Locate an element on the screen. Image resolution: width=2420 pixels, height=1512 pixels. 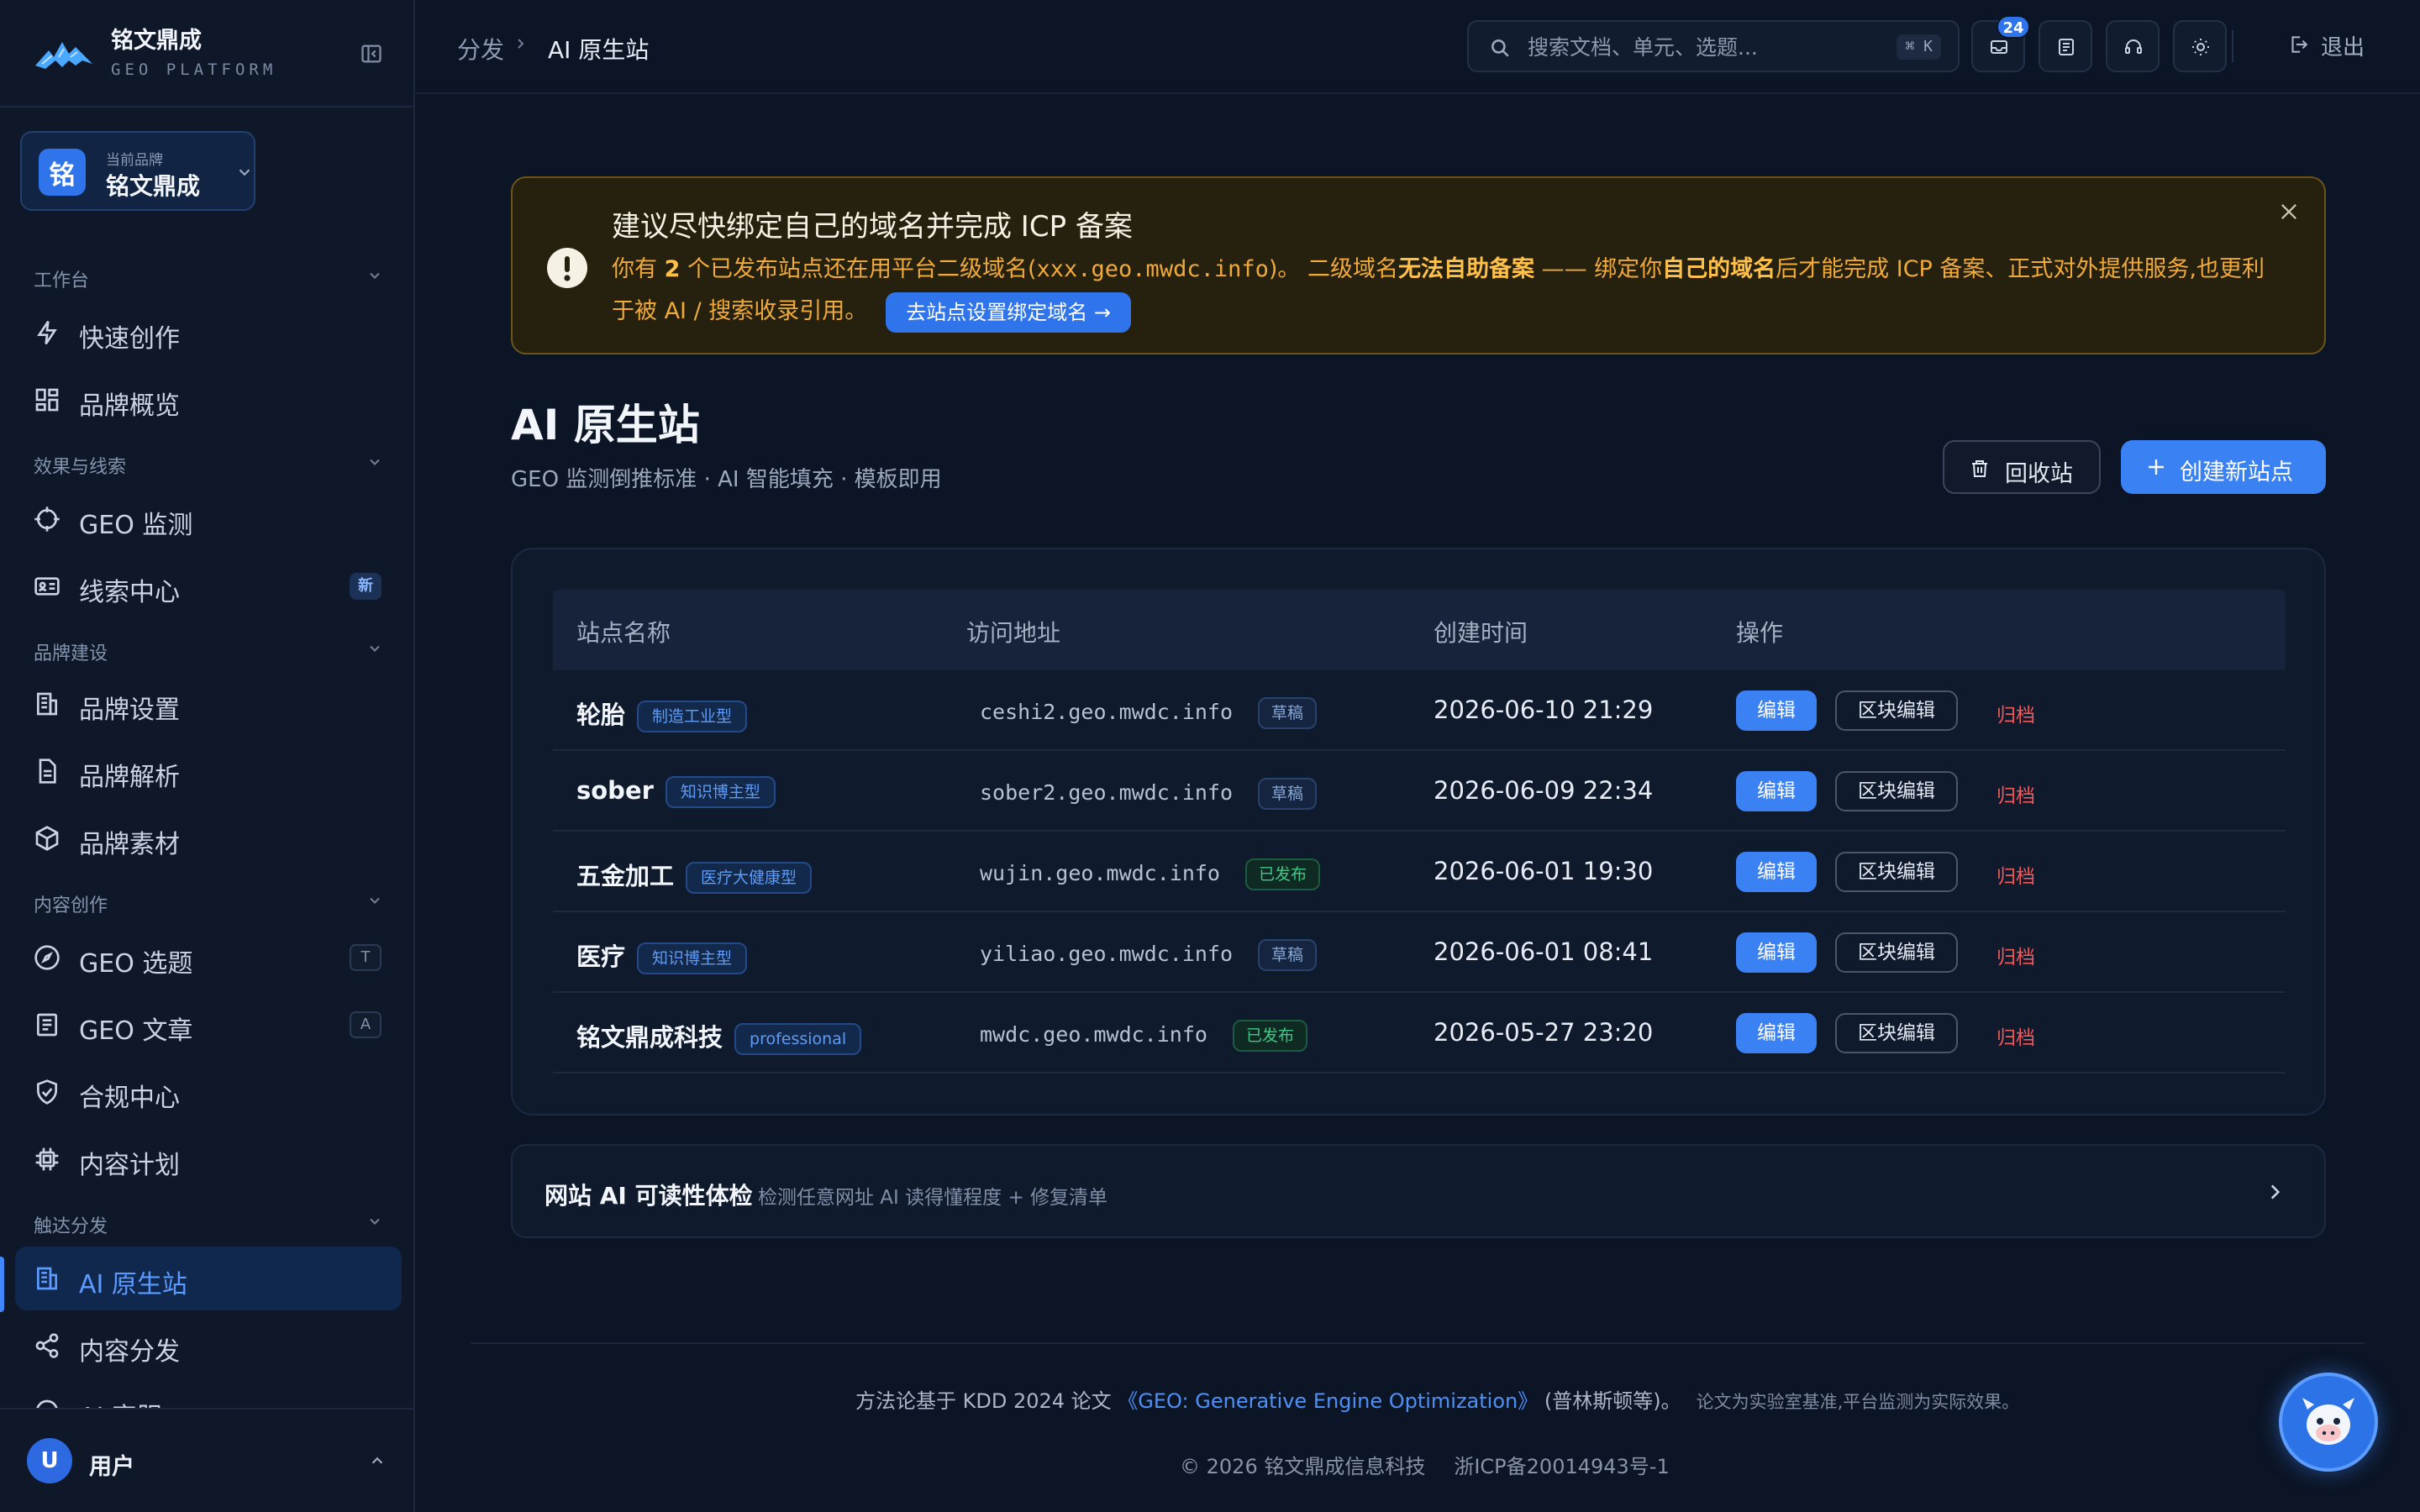
inbox-icon is located at coordinates (1999, 47).